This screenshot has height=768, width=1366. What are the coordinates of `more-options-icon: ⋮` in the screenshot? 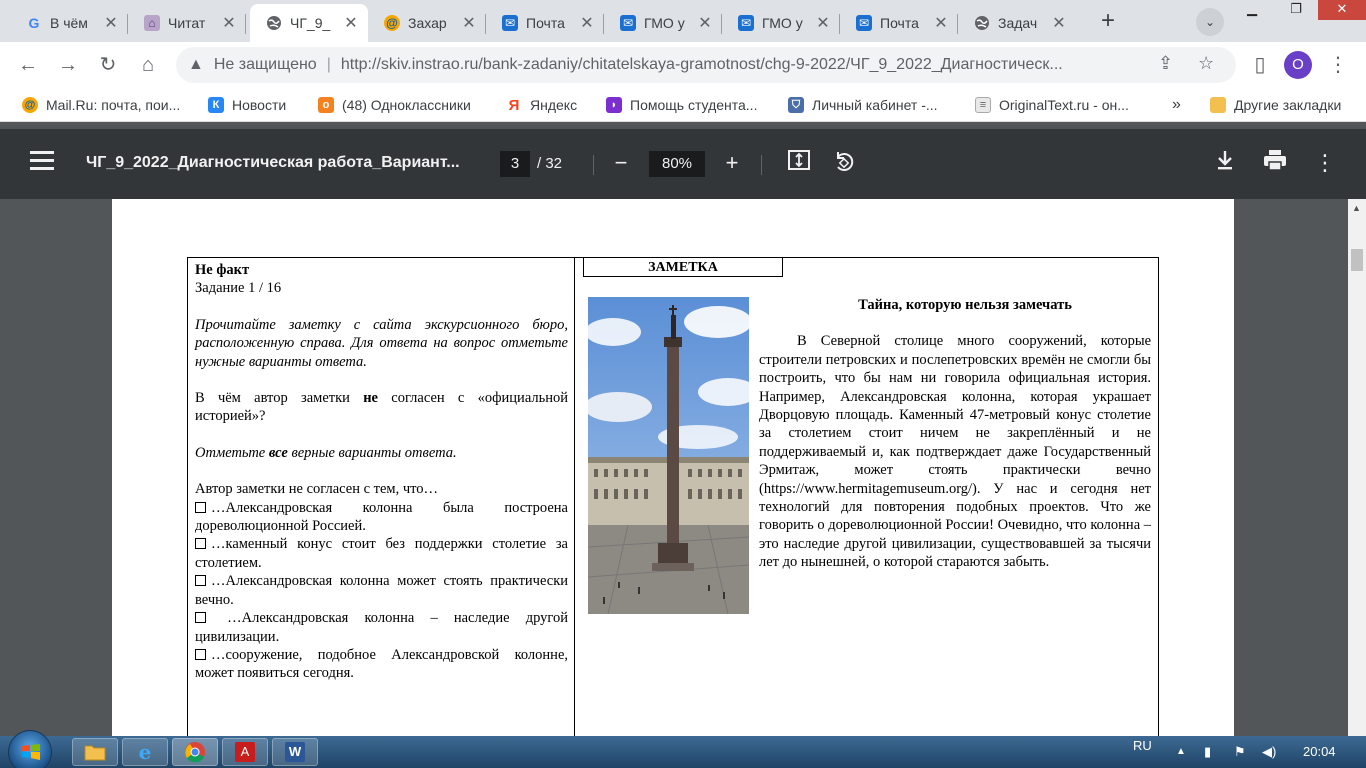 It's located at (1325, 163).